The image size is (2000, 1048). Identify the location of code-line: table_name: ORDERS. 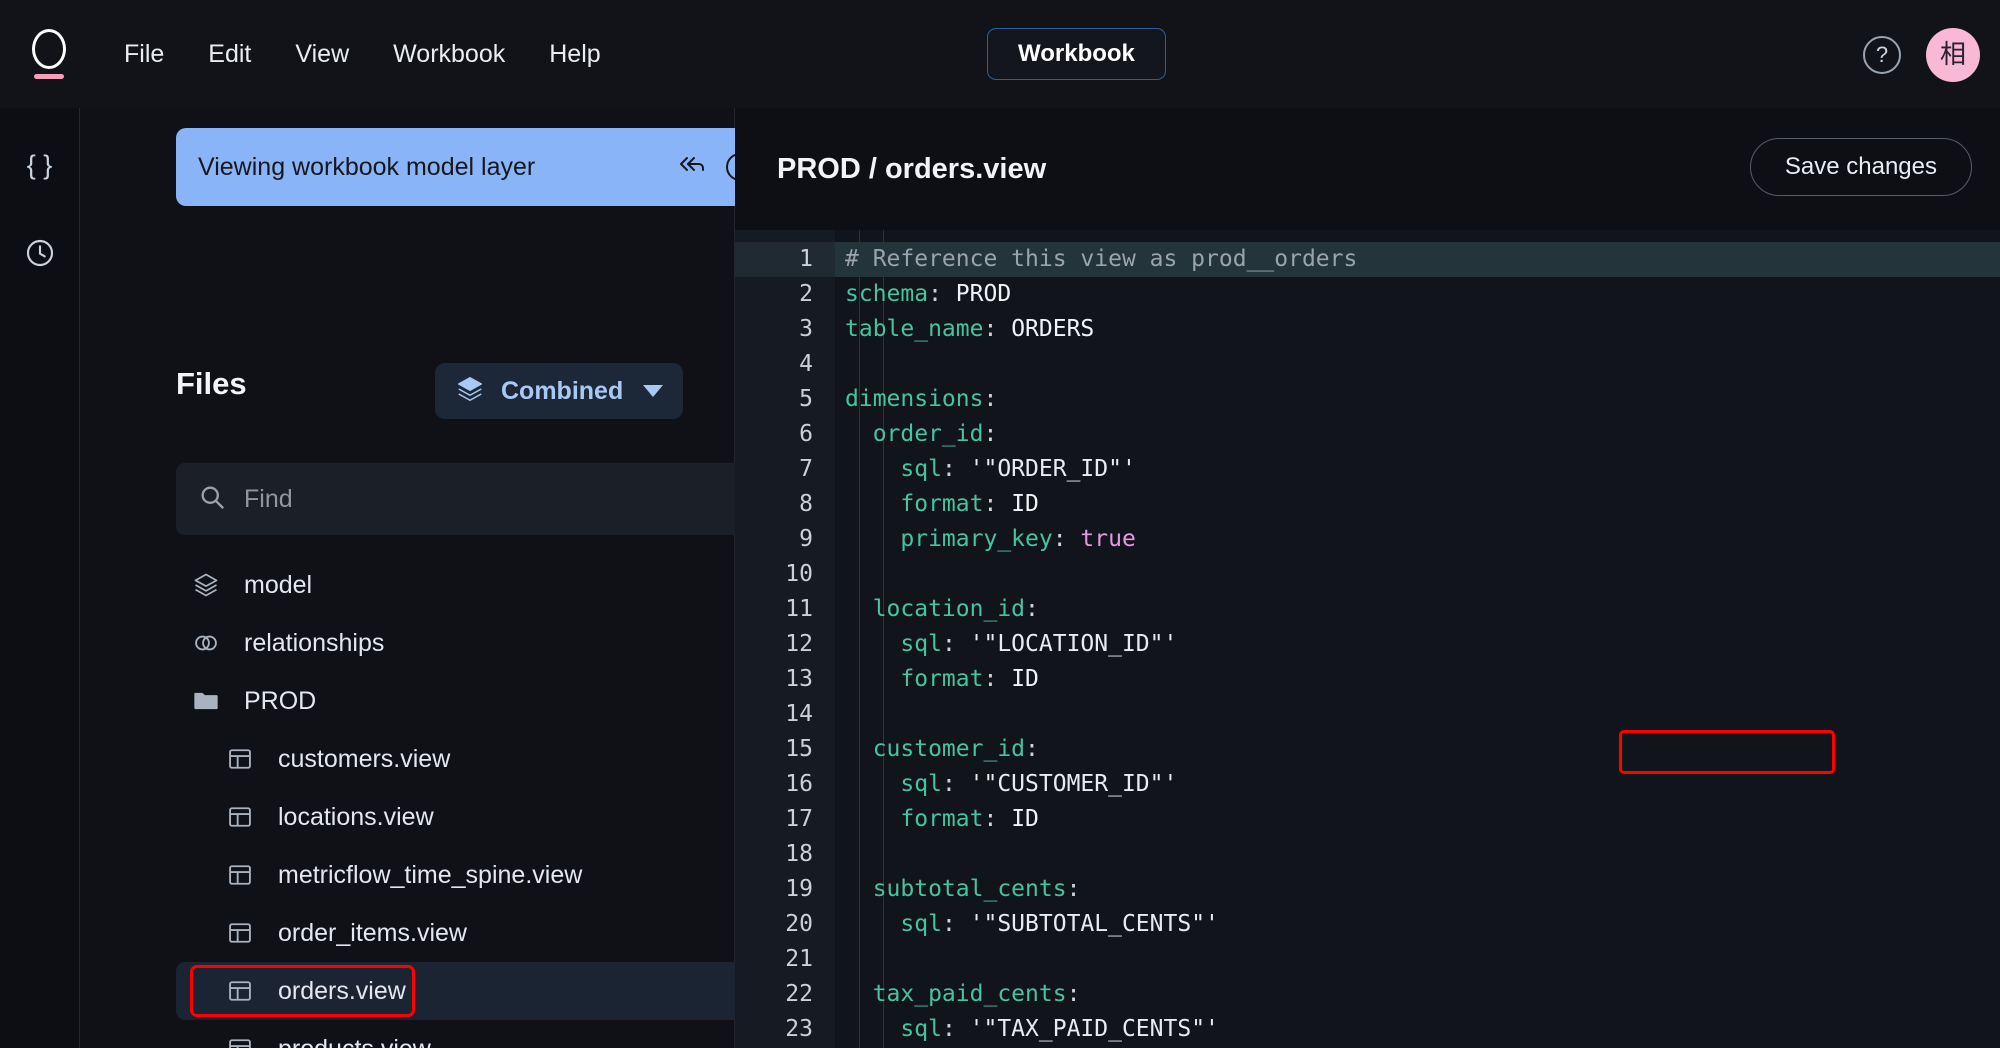
(1417, 329).